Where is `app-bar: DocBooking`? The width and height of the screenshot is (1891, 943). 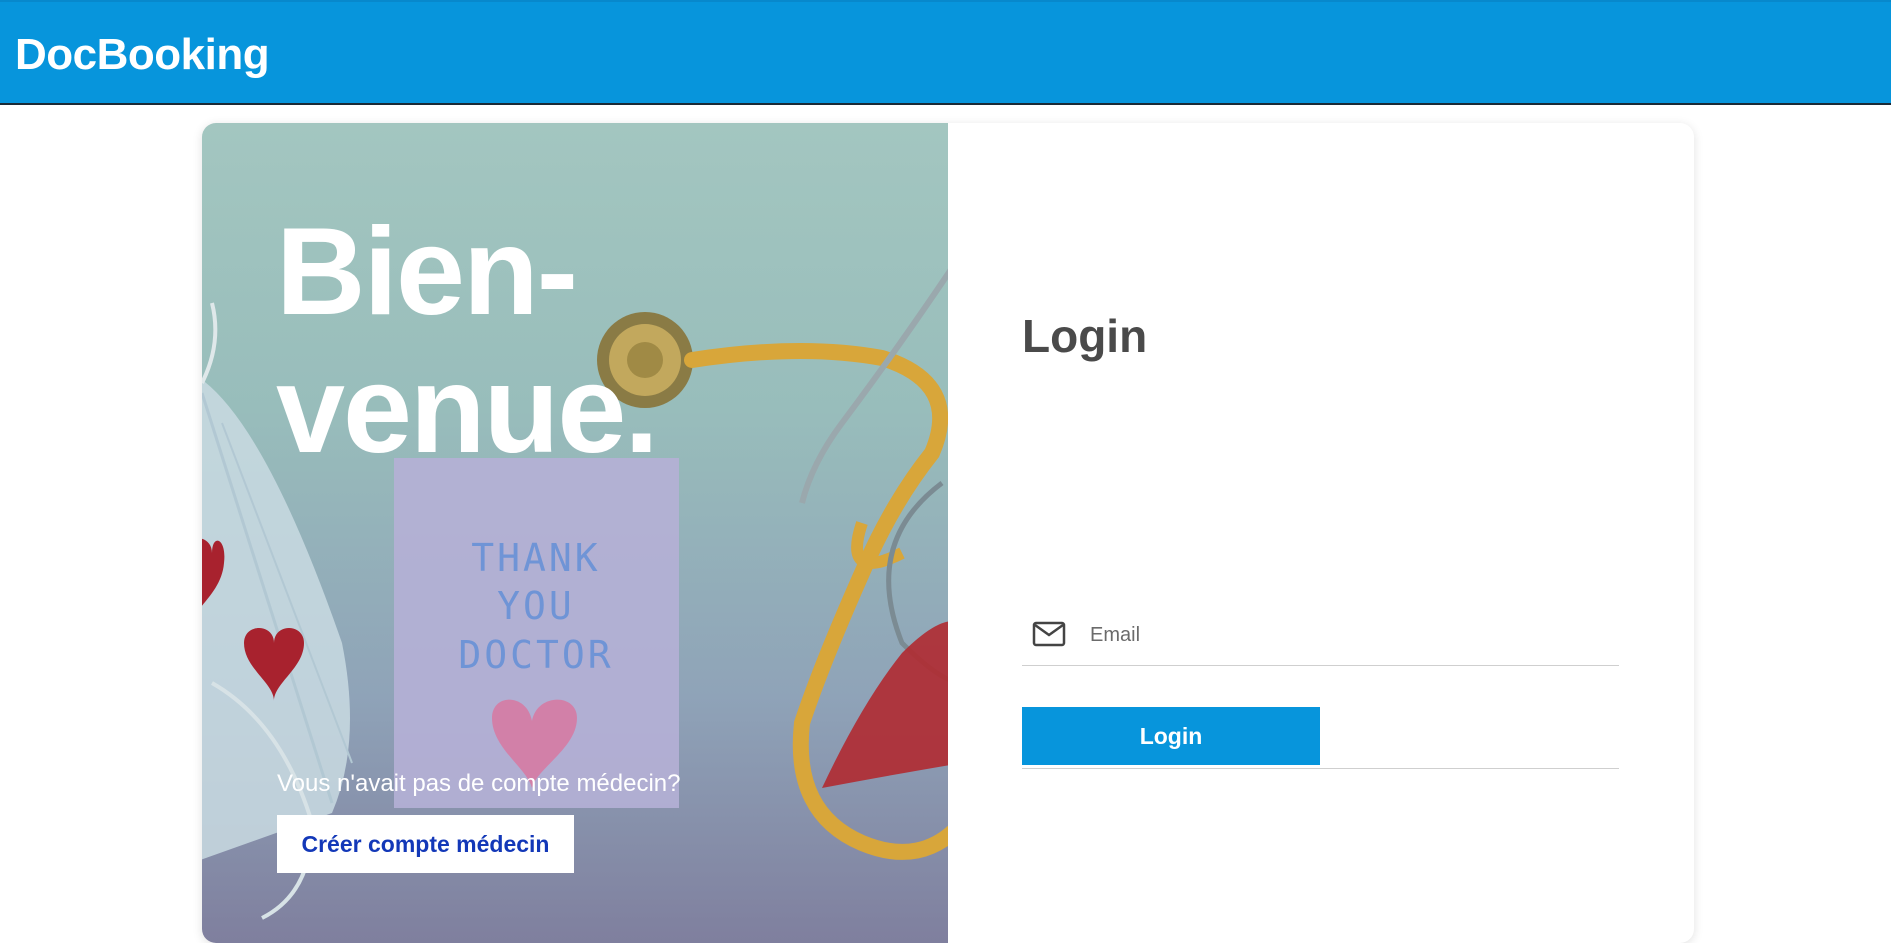 app-bar: DocBooking is located at coordinates (945, 52).